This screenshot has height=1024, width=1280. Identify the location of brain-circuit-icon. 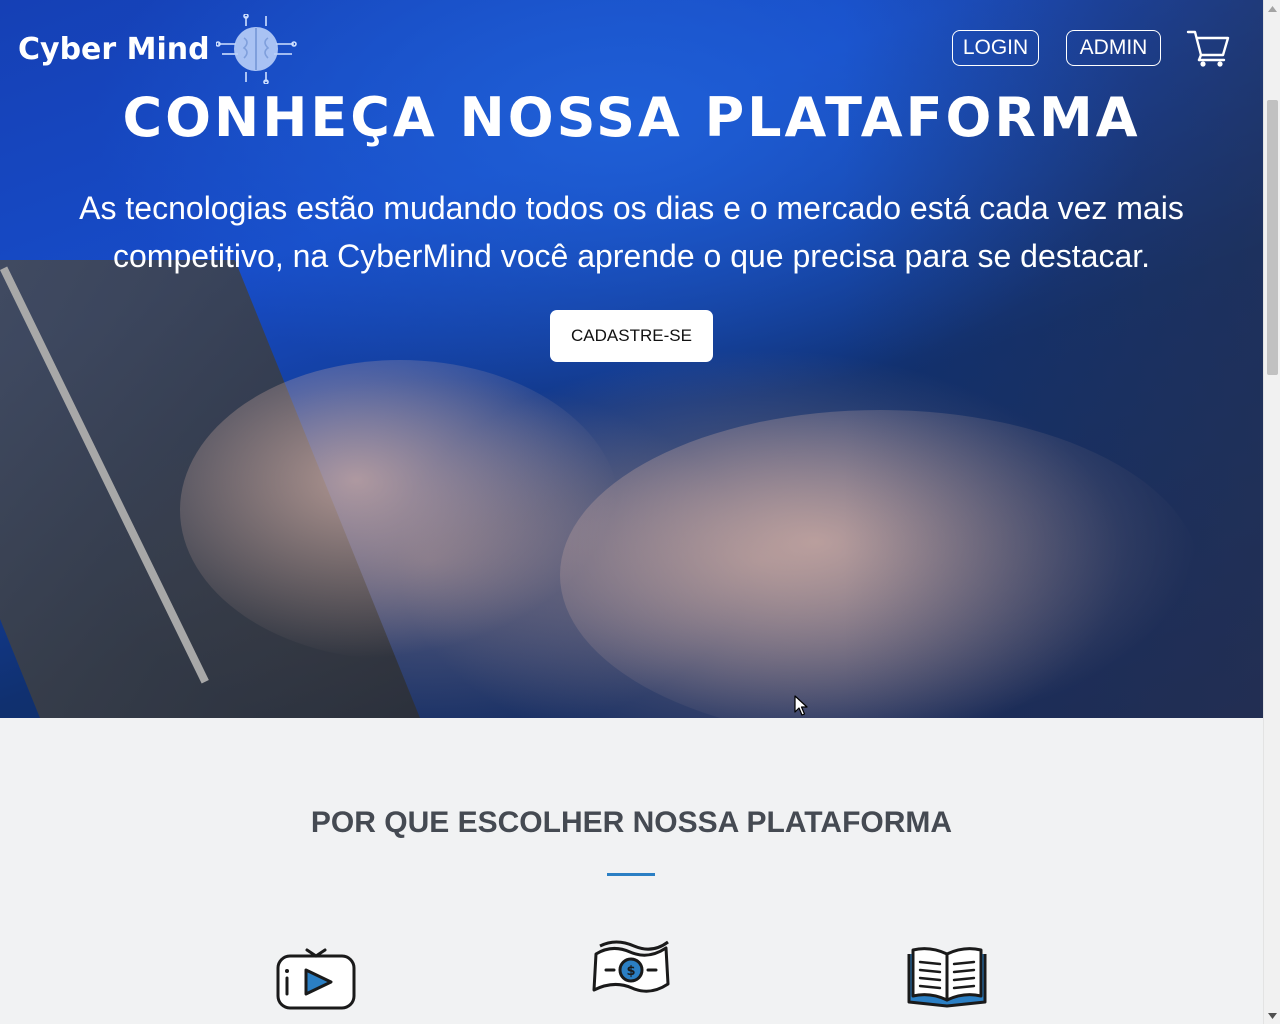
(256, 49).